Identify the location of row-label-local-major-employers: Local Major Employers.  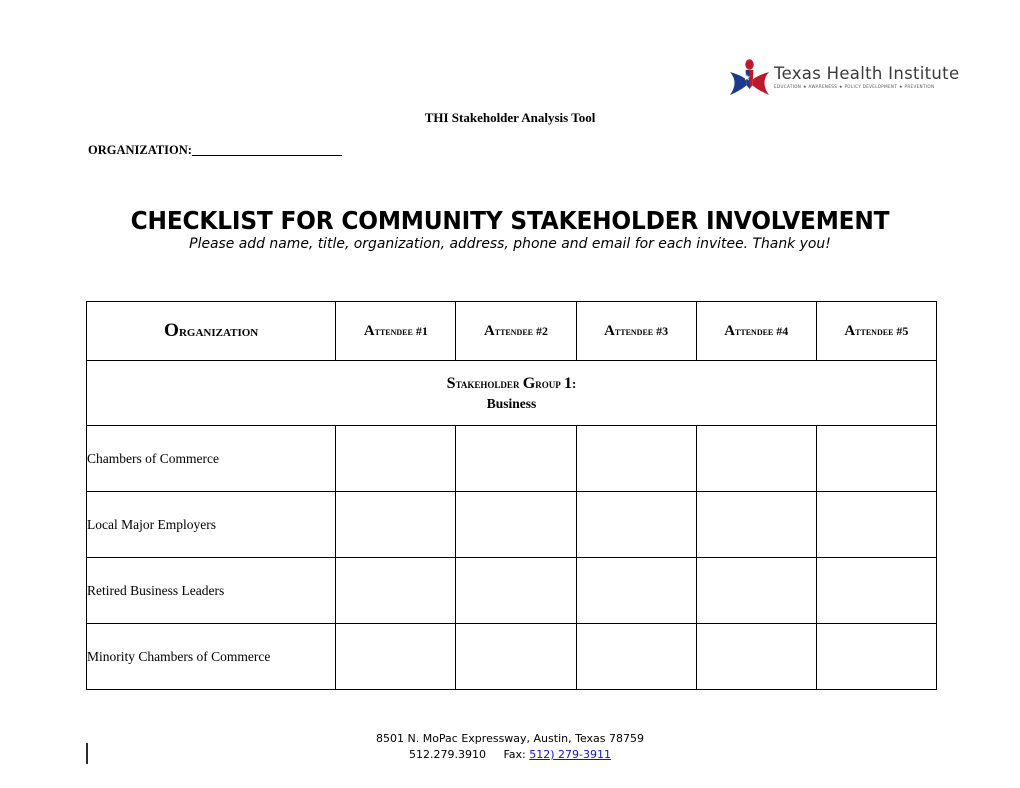
(211, 524).